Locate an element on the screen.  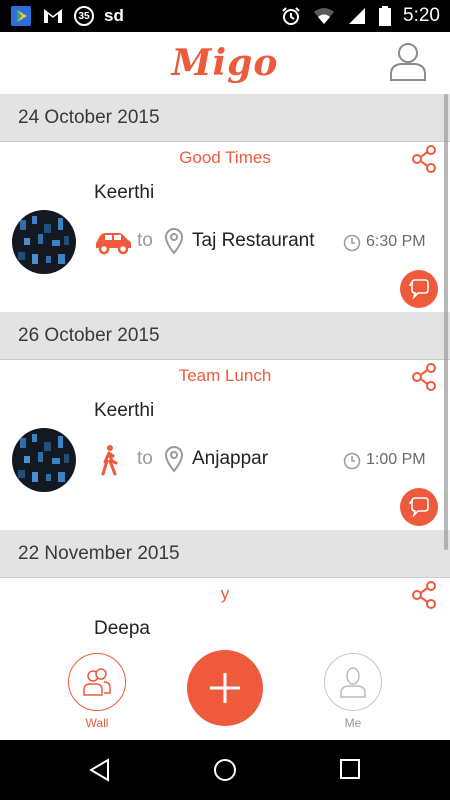
event-title: y is located at coordinates (225, 593).